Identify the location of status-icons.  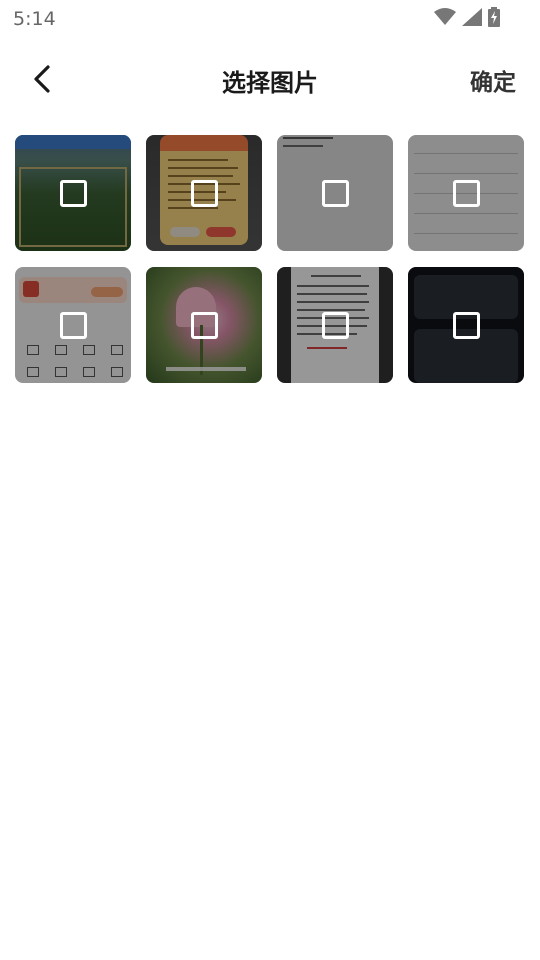
(467, 17).